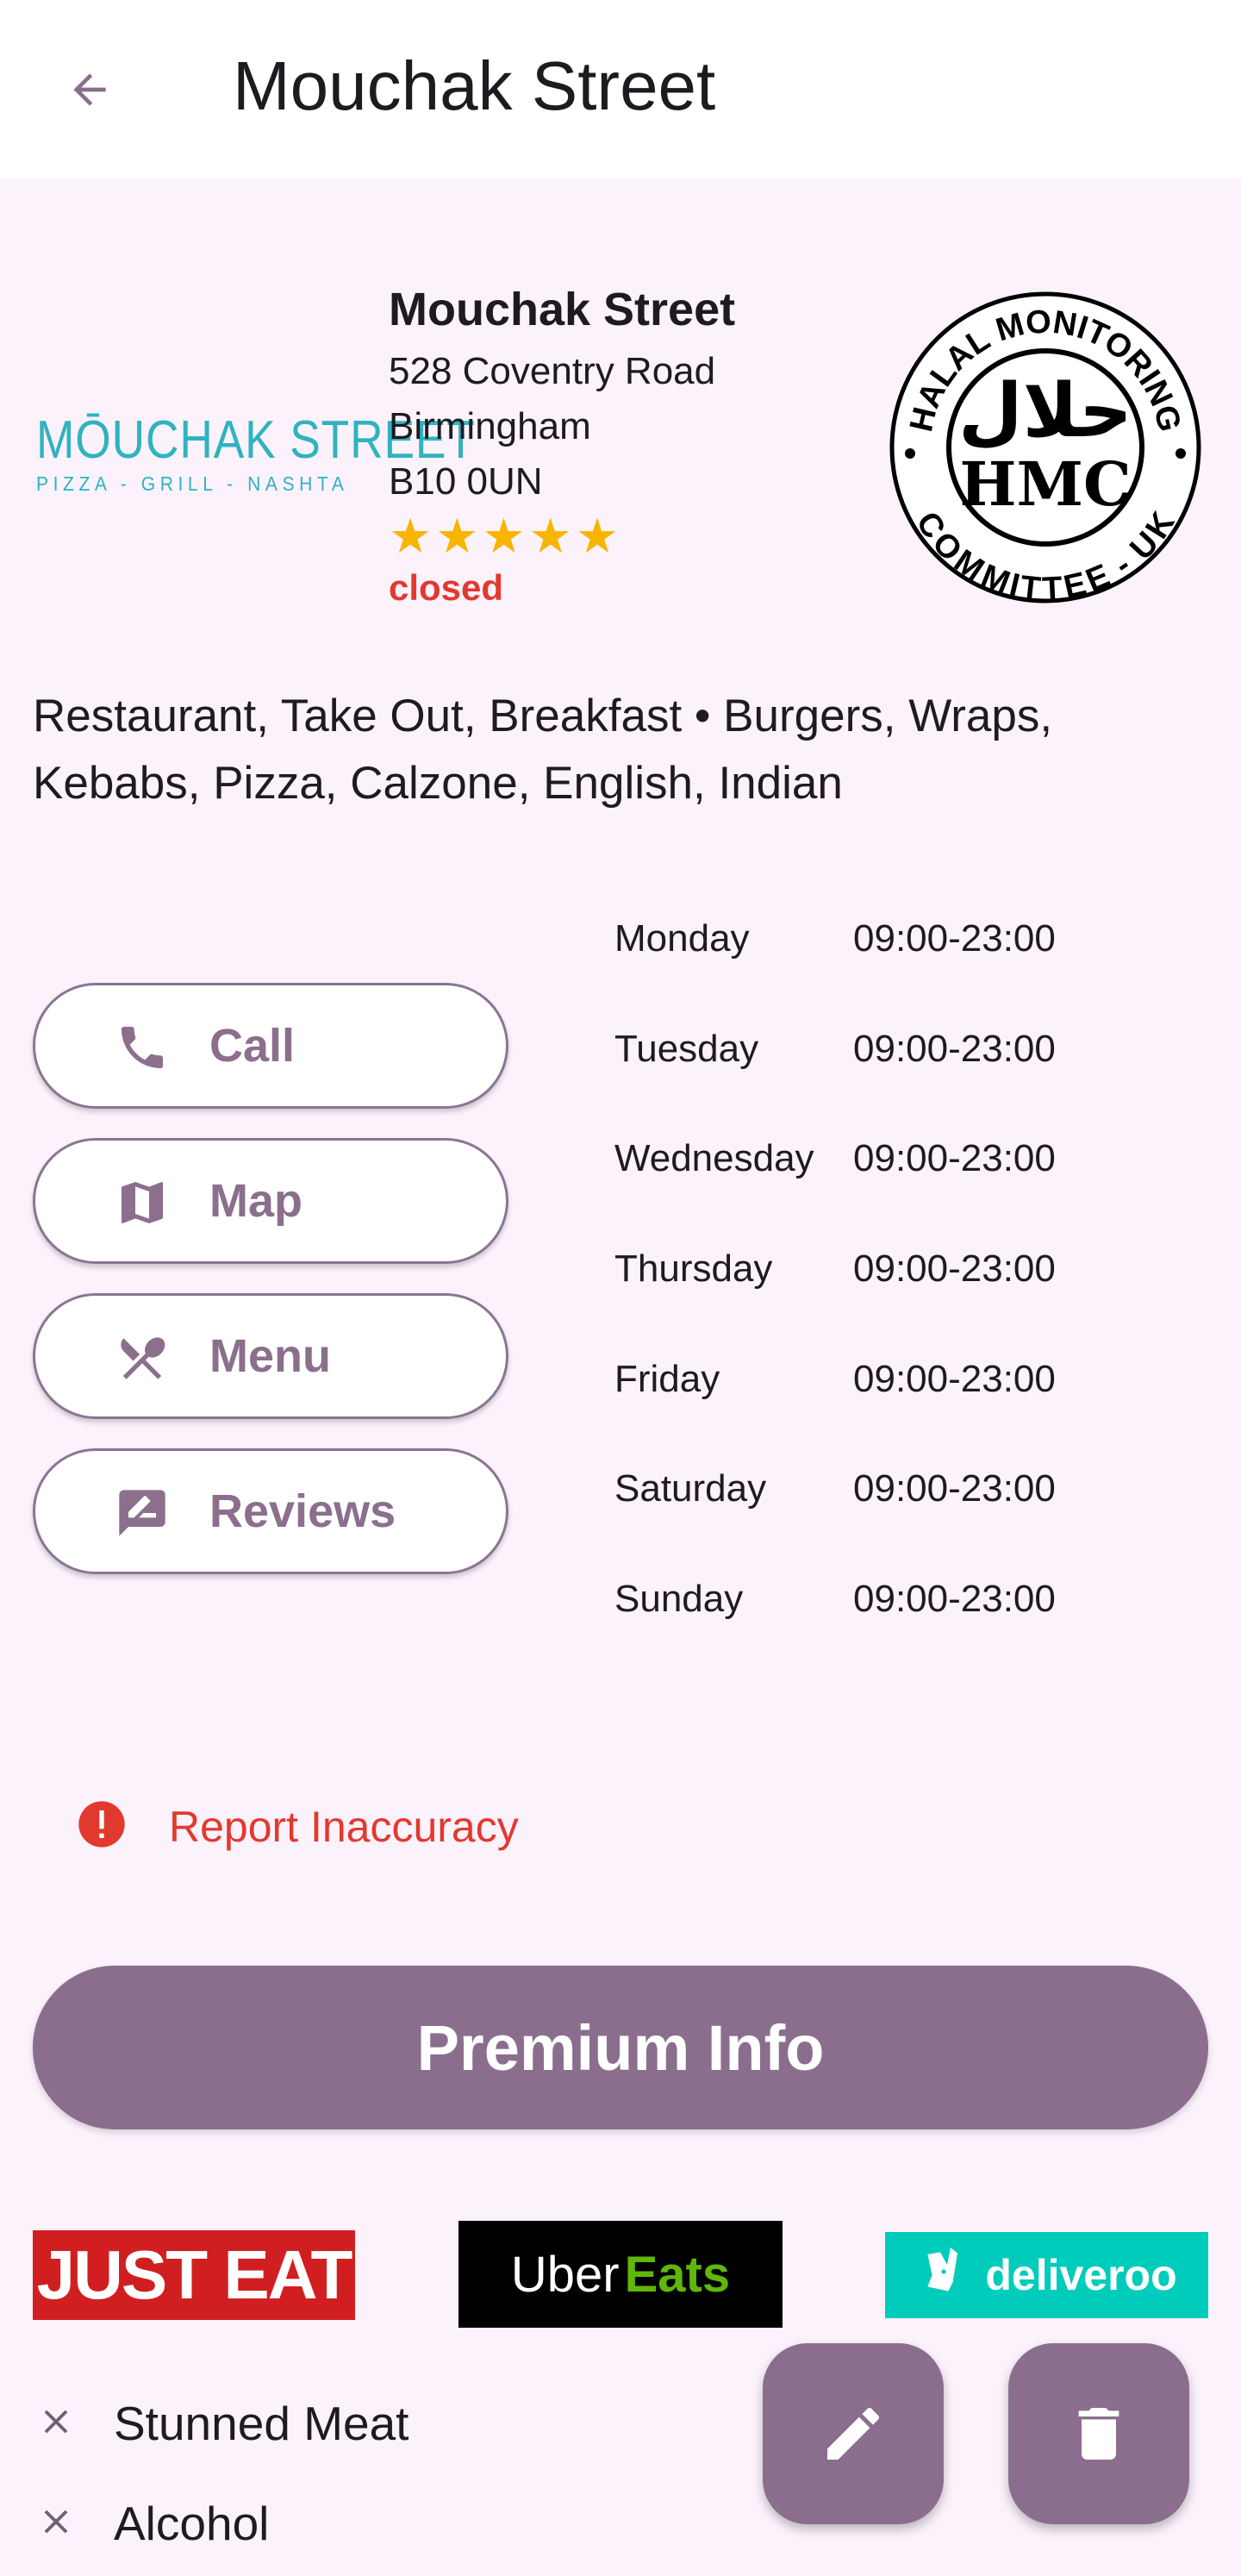  I want to click on edit-icon, so click(853, 2433).